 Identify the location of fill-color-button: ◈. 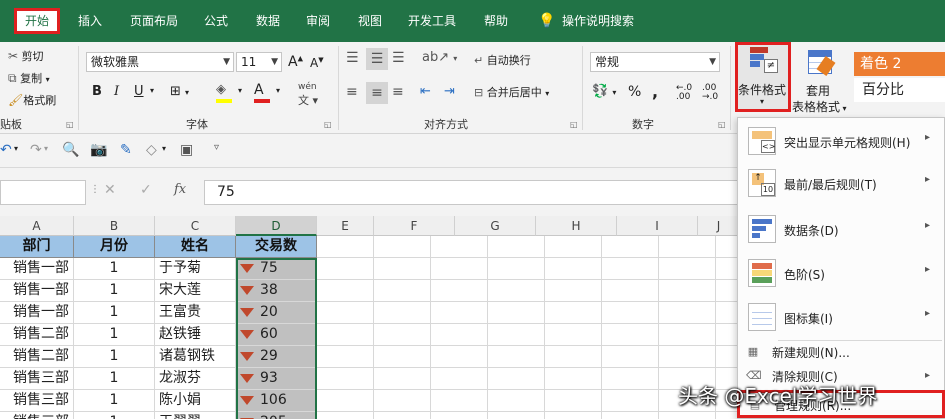
(227, 93).